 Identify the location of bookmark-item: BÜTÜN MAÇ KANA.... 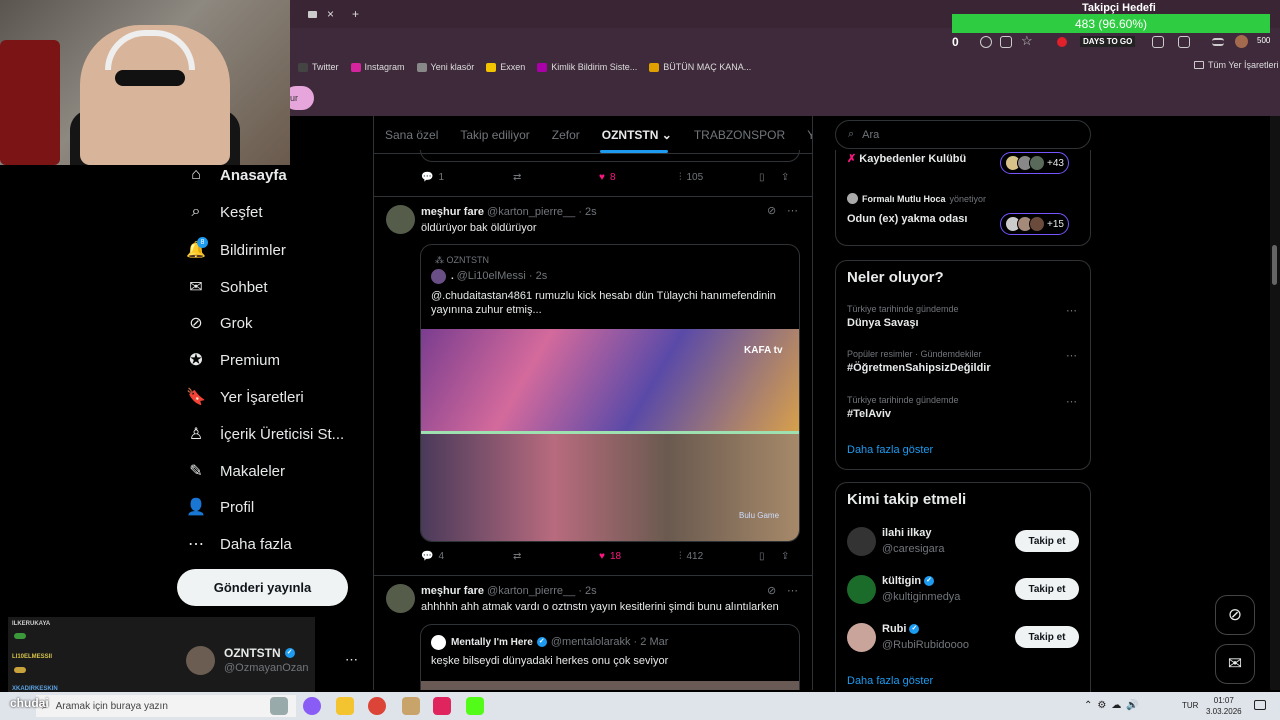
(700, 67).